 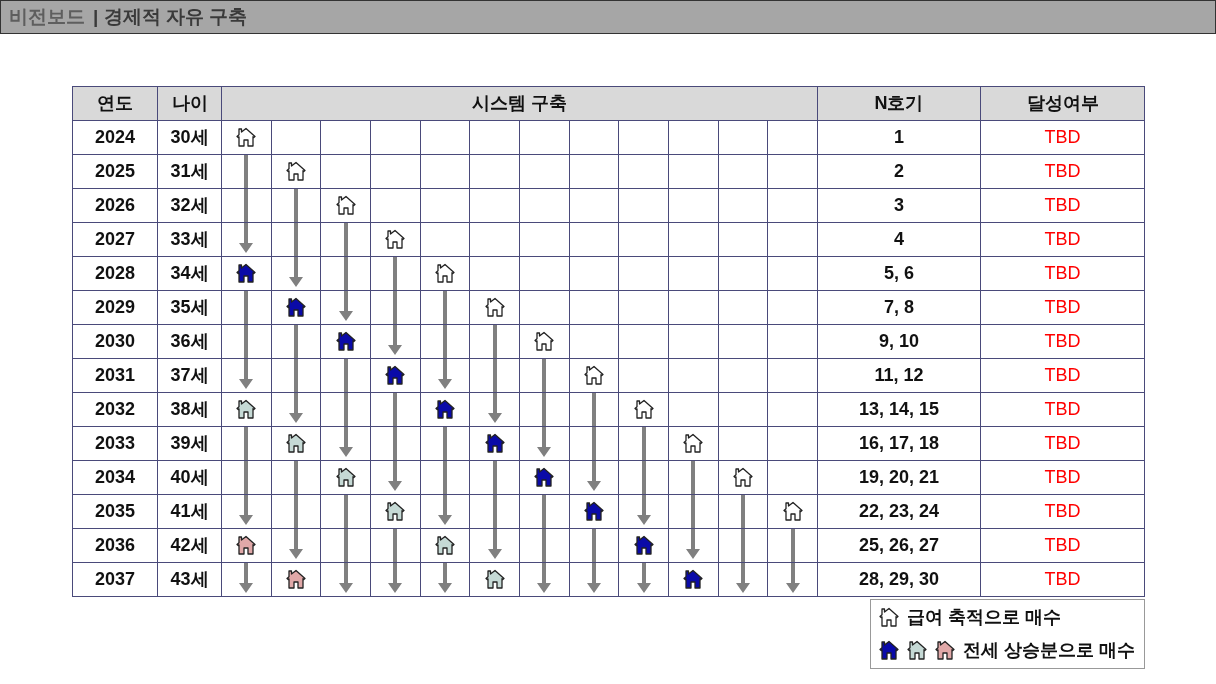 I want to click on column-header: 연도, so click(x=115, y=103).